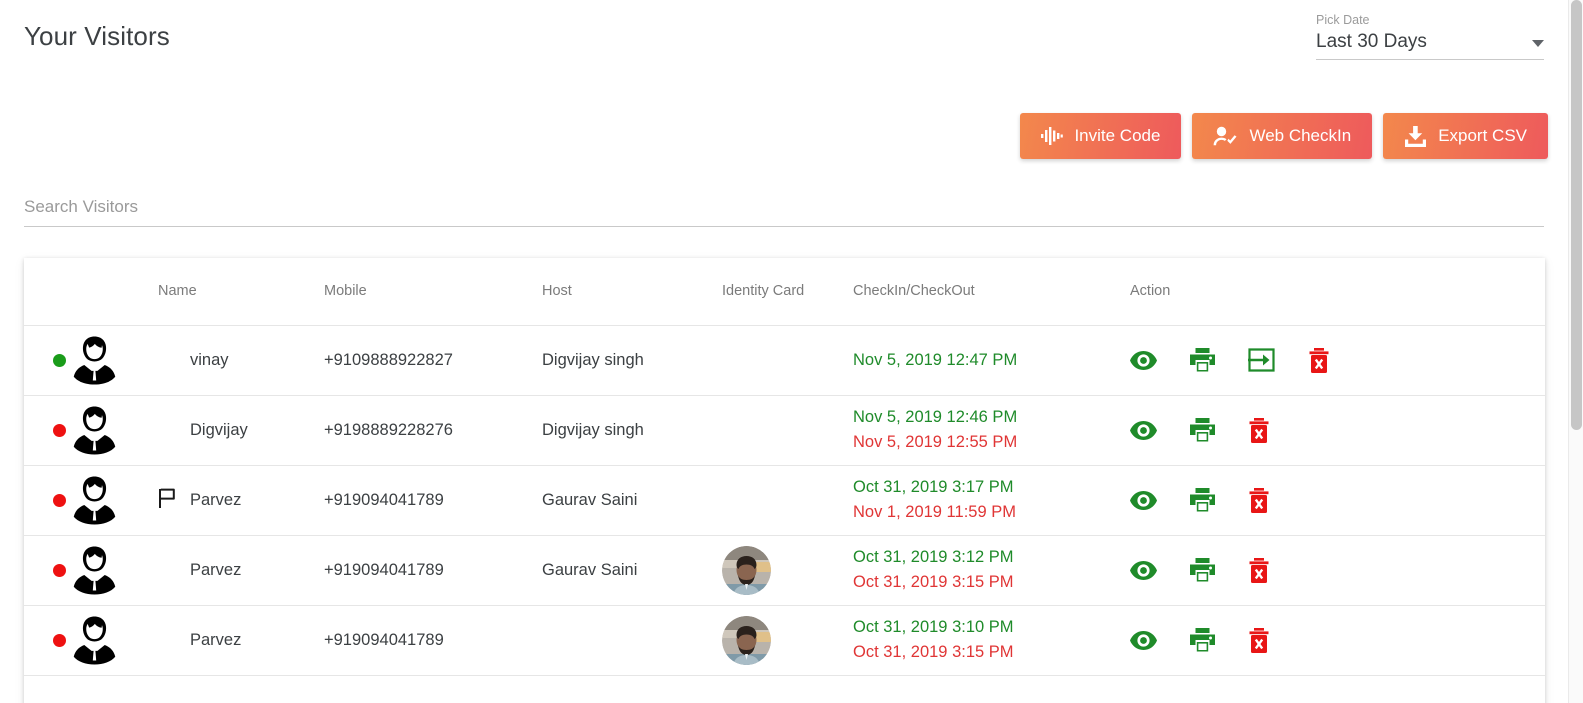 The image size is (1583, 703). I want to click on search-visitors-container, so click(784, 212).